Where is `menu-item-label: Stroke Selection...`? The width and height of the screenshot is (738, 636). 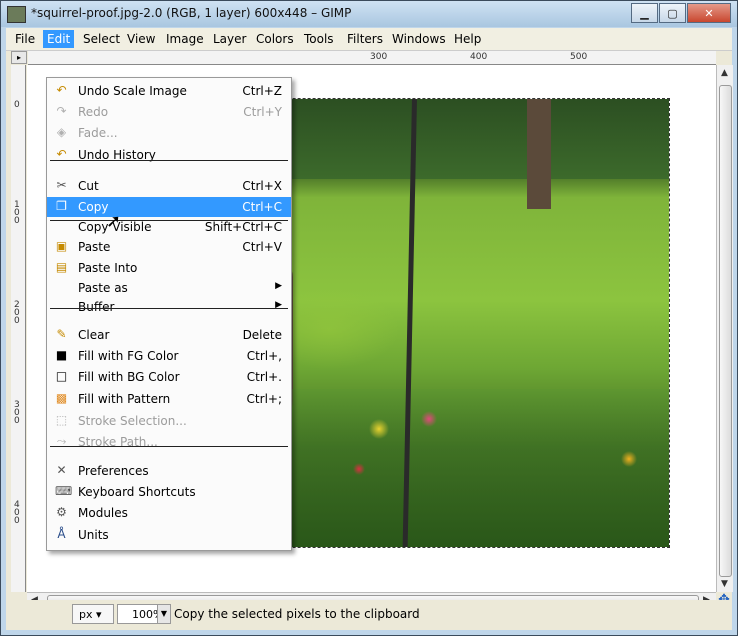
menu-item-label: Stroke Selection... is located at coordinates (132, 421).